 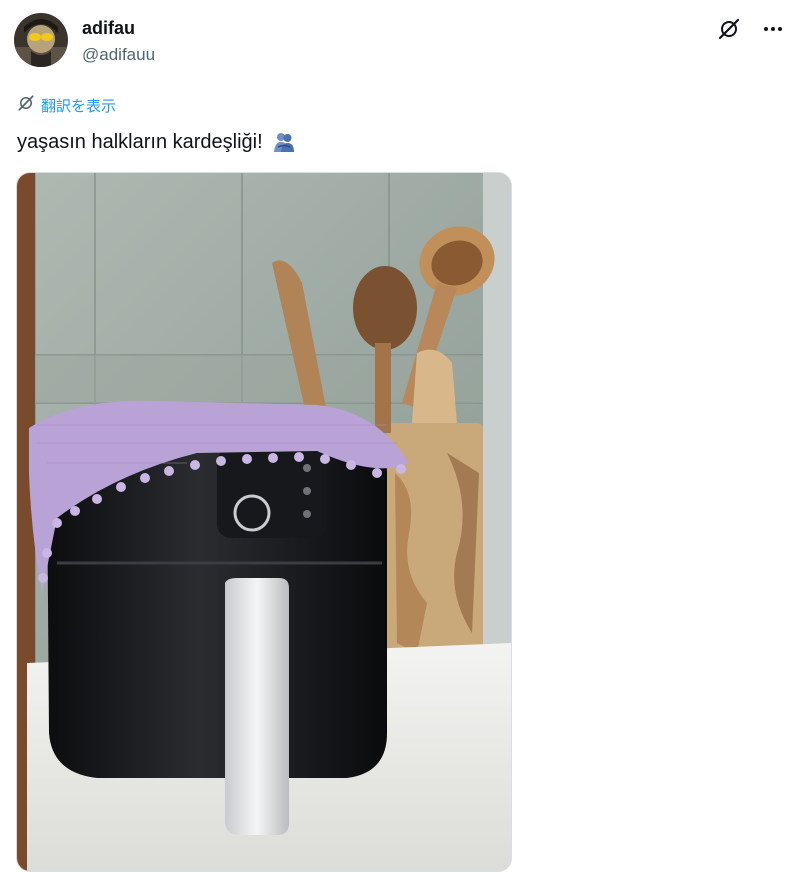 I want to click on show-translation-link: 翻訳を表示, so click(x=66, y=105).